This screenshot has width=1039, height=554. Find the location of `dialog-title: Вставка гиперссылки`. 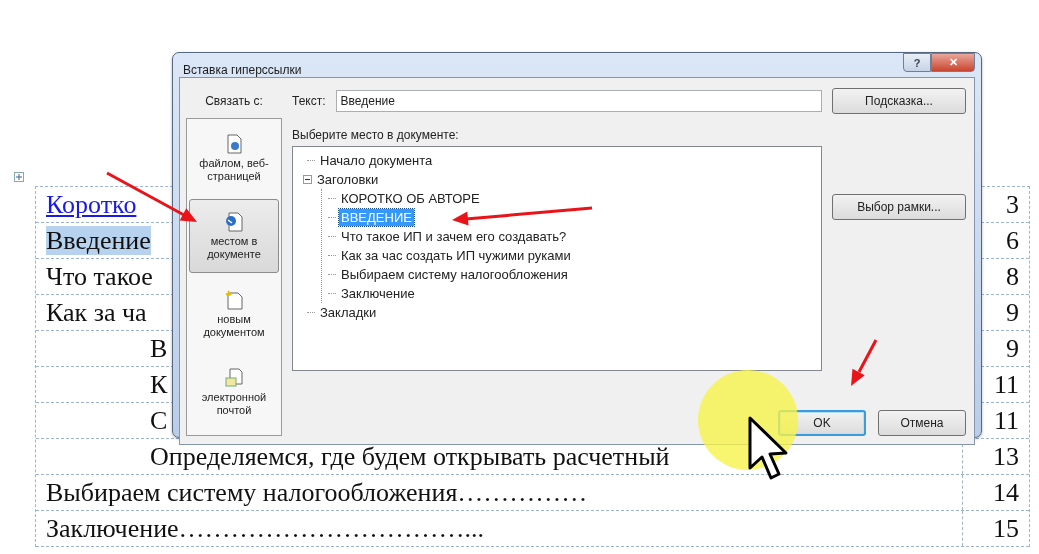

dialog-title: Вставка гиперссылки is located at coordinates (242, 70).